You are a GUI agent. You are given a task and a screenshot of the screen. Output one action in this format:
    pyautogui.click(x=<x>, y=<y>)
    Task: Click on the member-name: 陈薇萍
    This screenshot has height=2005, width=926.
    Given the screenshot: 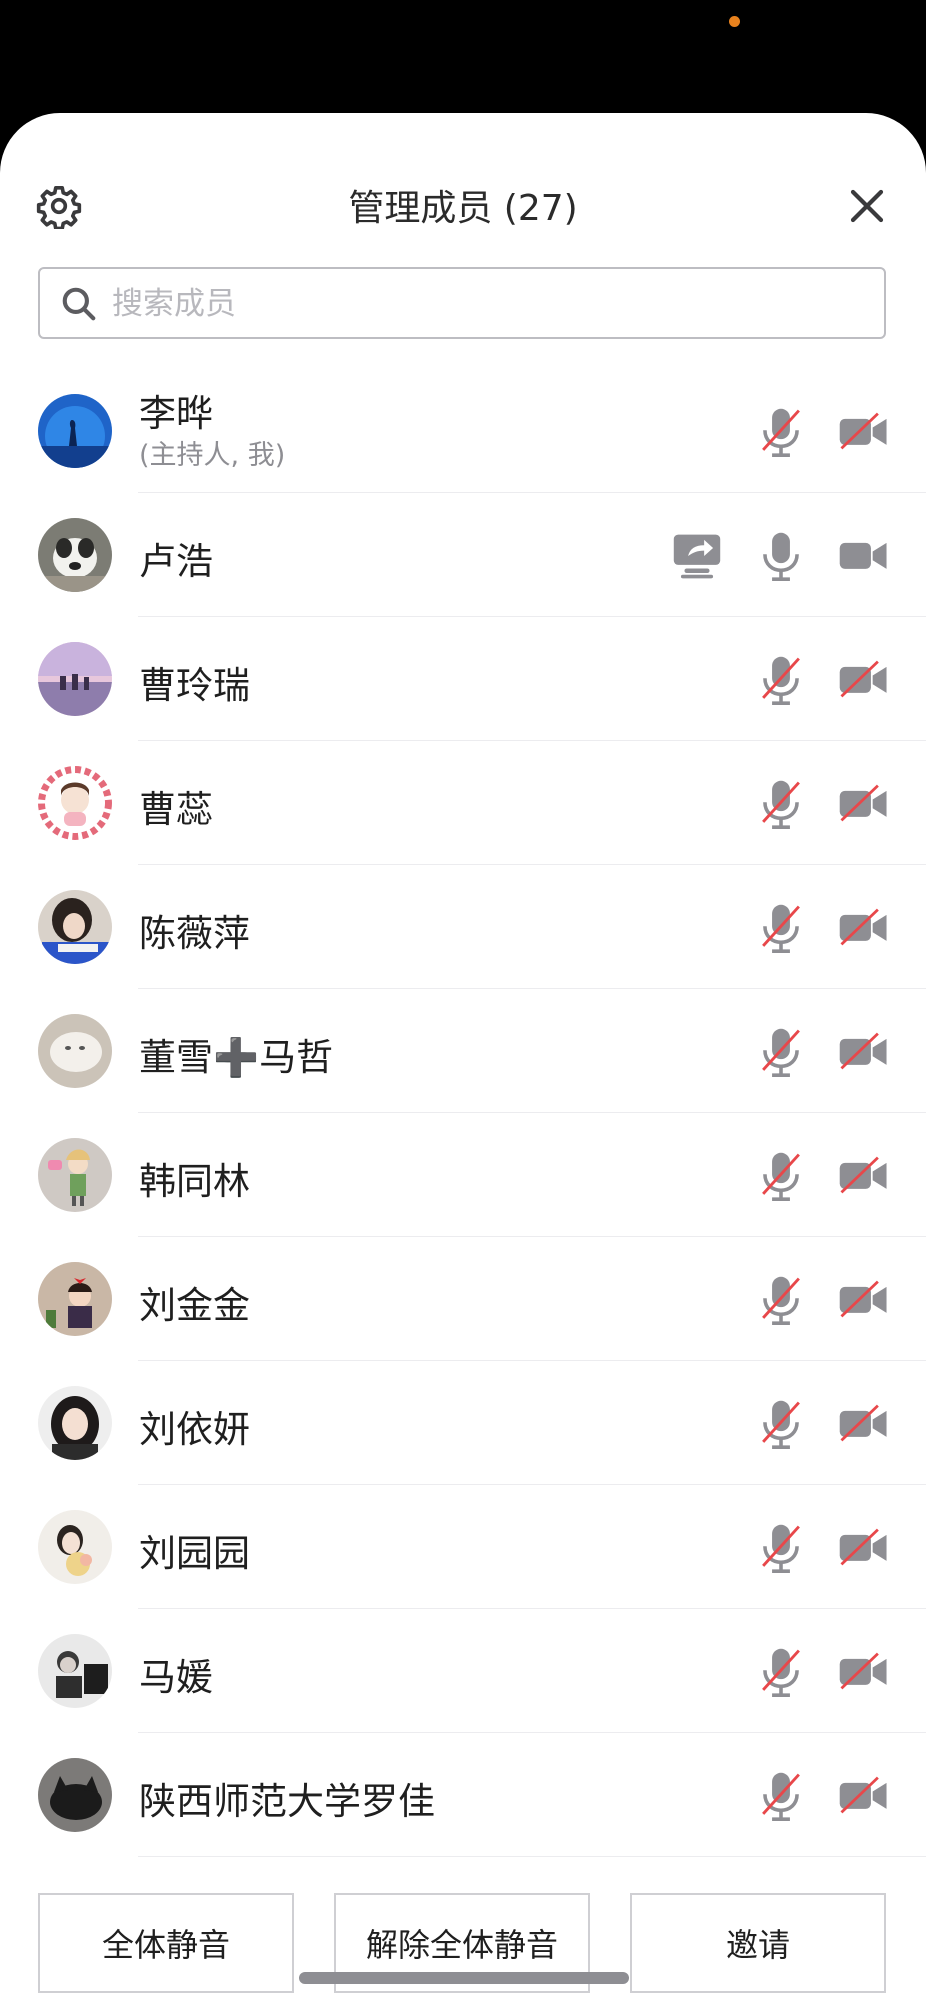 What is the action you would take?
    pyautogui.click(x=194, y=933)
    